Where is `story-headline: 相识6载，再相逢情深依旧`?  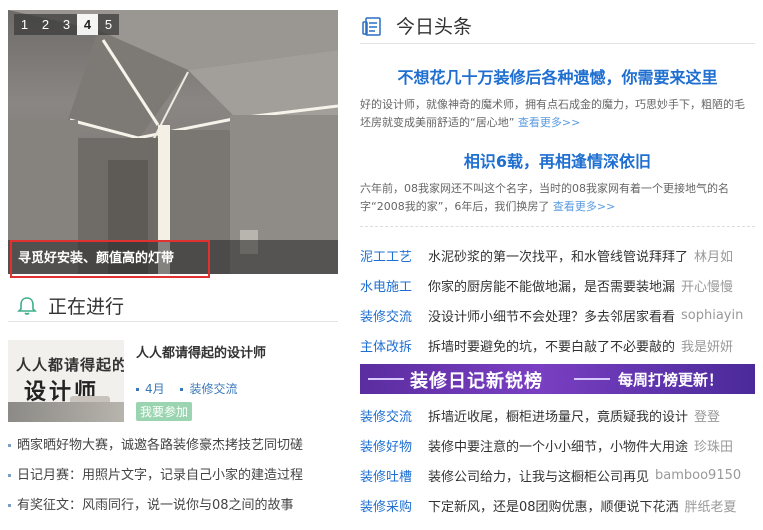 story-headline: 相识6载，再相逢情深依旧 is located at coordinates (557, 160).